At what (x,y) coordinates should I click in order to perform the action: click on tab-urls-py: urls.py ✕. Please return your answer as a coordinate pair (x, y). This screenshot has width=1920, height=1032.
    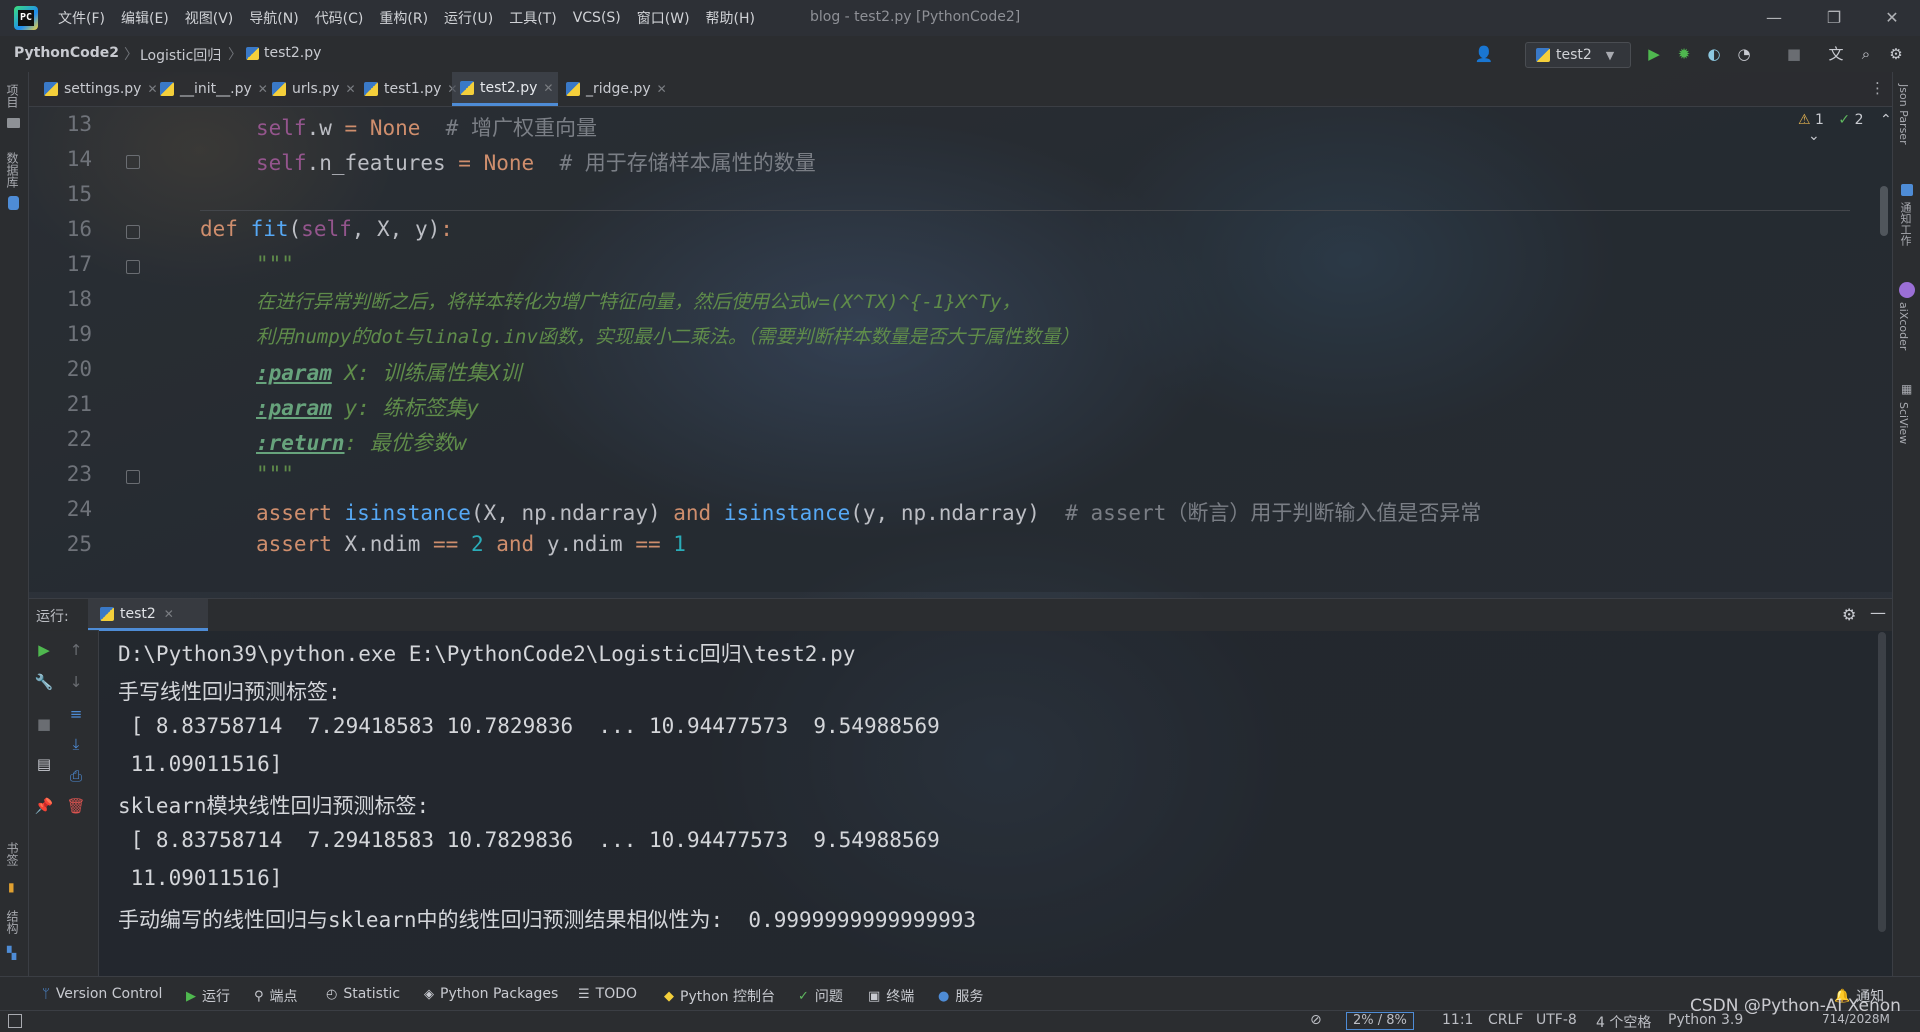
    Looking at the image, I should click on (310, 89).